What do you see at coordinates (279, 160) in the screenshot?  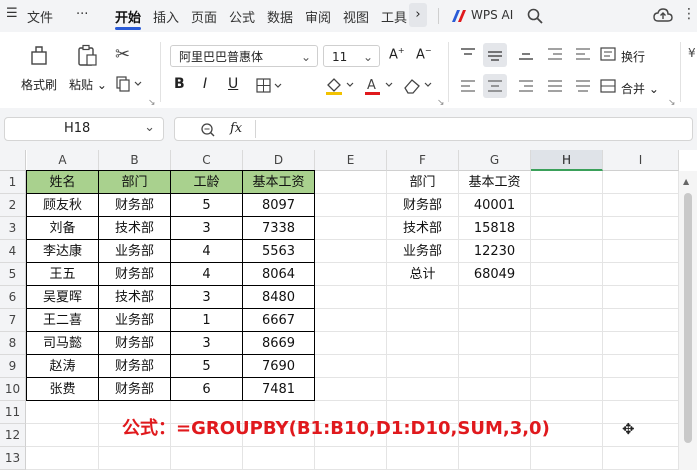 I see `column-header-d: D` at bounding box center [279, 160].